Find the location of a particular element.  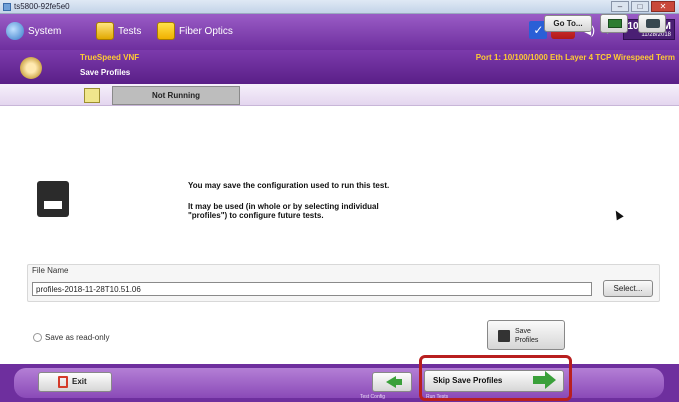

exit-icon is located at coordinates (63, 382).